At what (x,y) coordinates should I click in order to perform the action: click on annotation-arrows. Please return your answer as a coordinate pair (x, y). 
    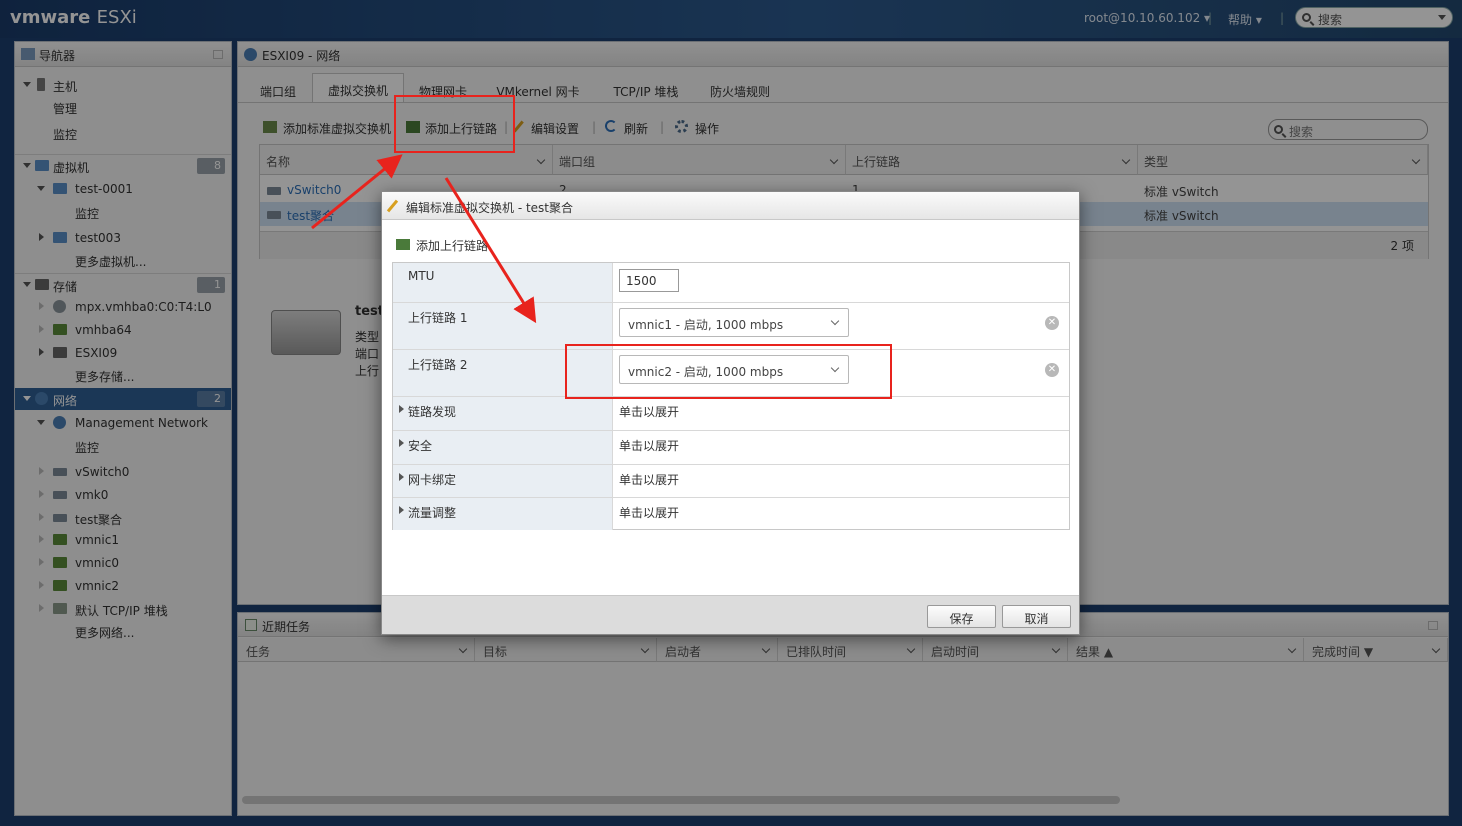
    Looking at the image, I should click on (424, 239).